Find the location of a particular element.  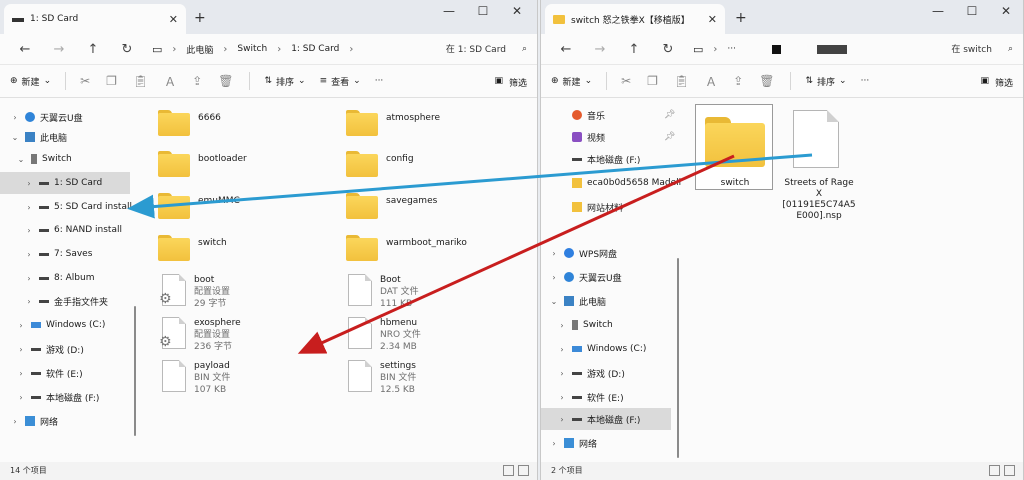

folder-item: bootloader is located at coordinates (202, 164).